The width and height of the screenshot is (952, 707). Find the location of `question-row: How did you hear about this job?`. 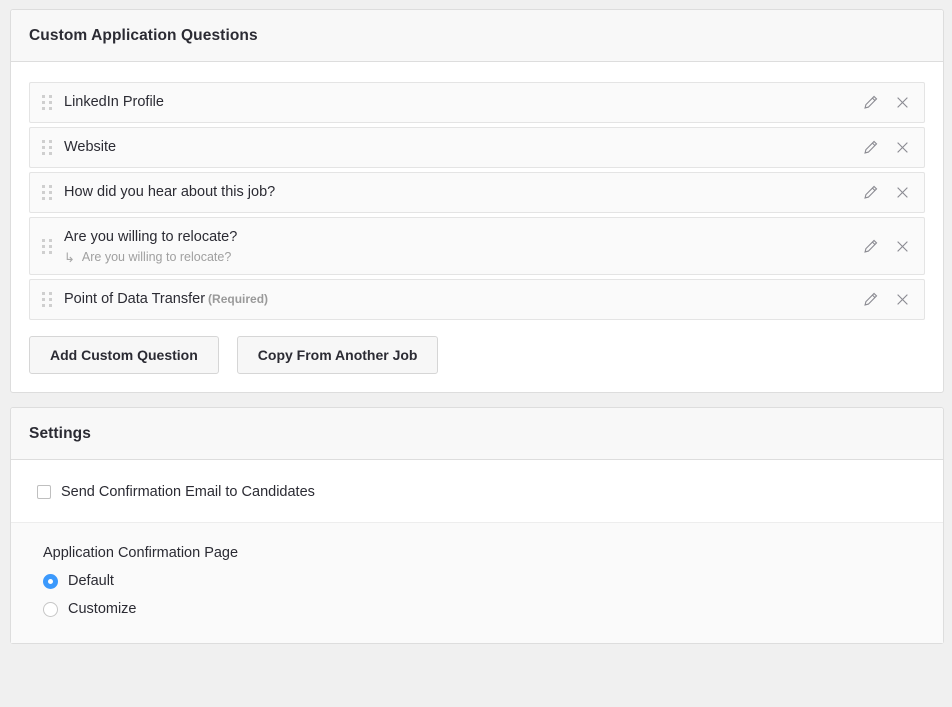

question-row: How did you hear about this job? is located at coordinates (477, 192).